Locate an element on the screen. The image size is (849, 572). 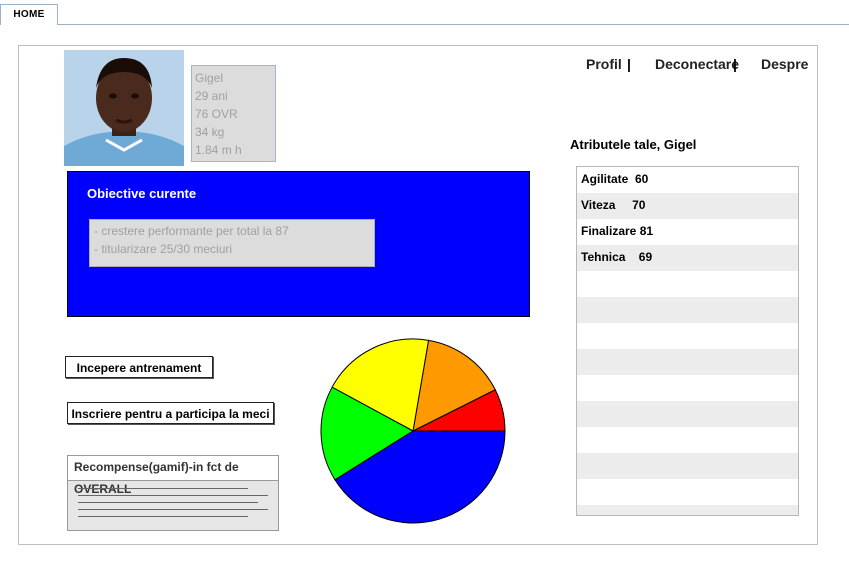
rewards-panel: Recompense(gamif)-in fct de OVERALL is located at coordinates (173, 493).